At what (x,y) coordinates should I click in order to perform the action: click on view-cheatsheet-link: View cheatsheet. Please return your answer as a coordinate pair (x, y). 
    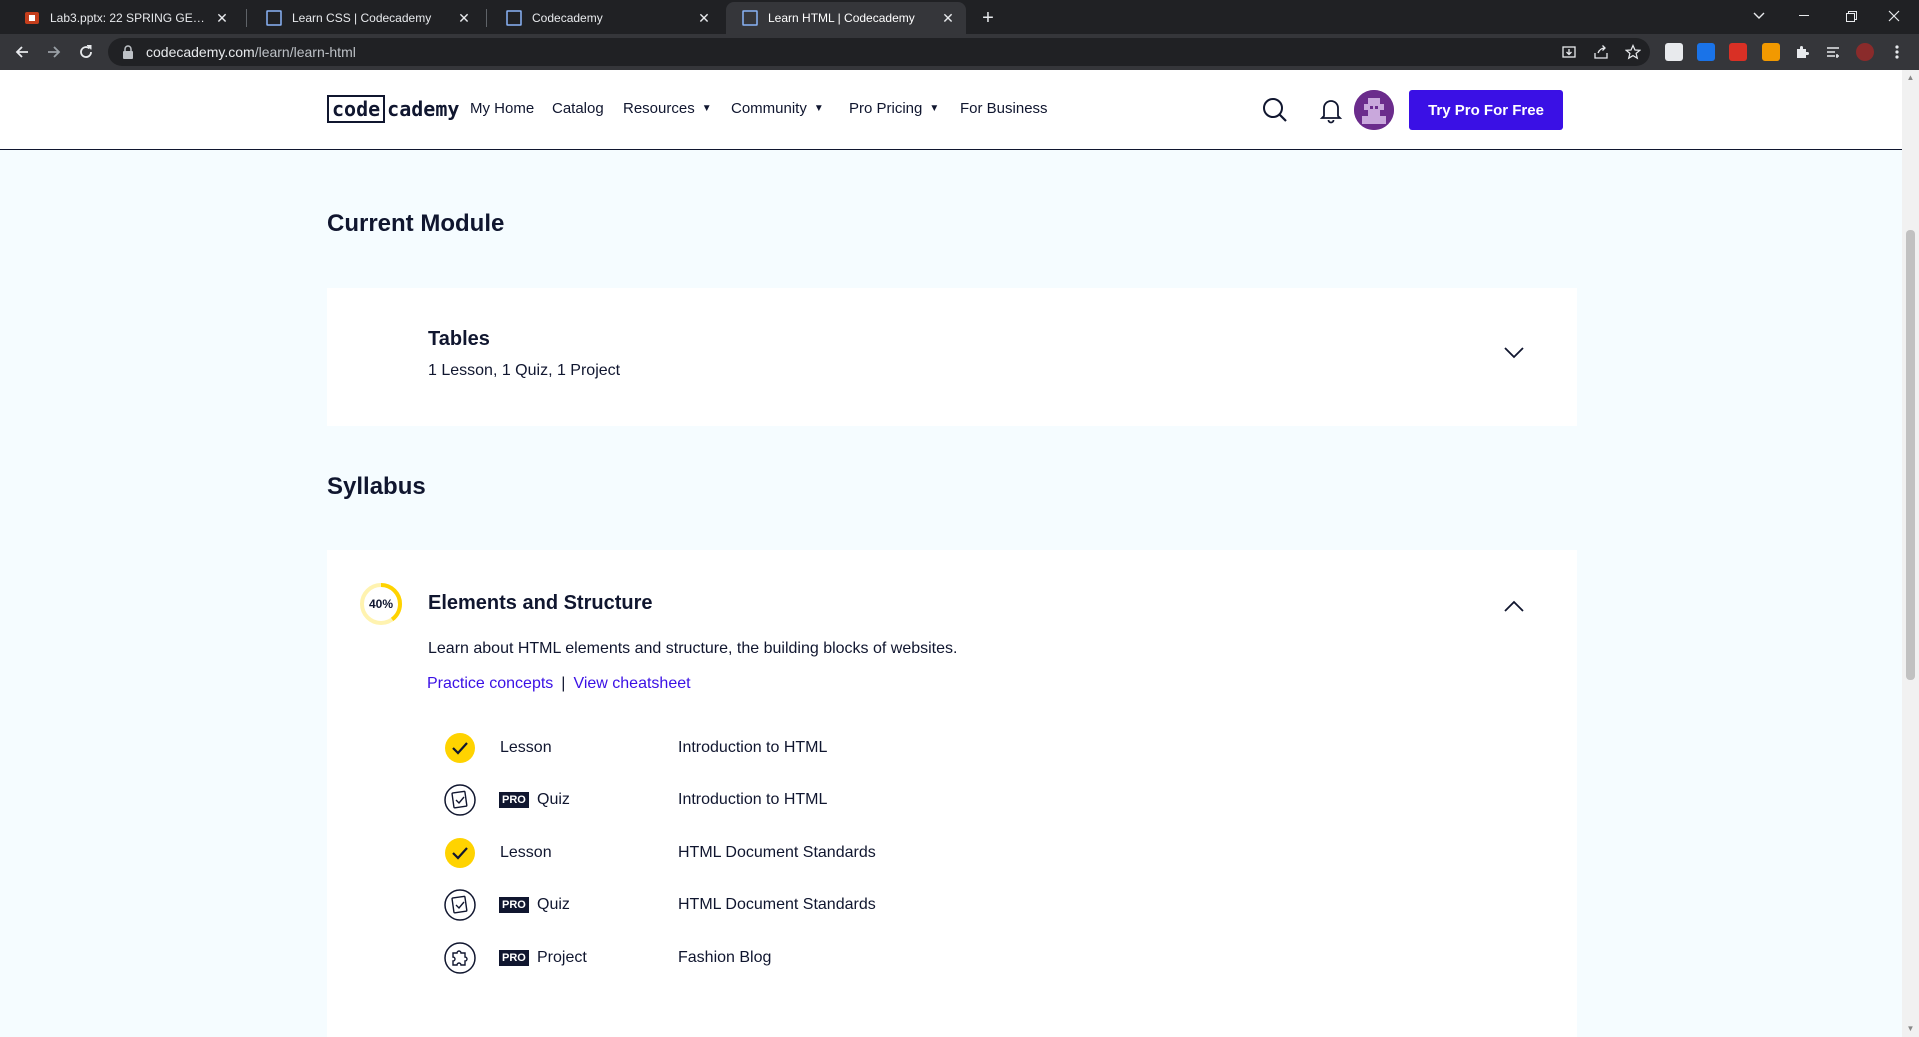
    Looking at the image, I should click on (631, 684).